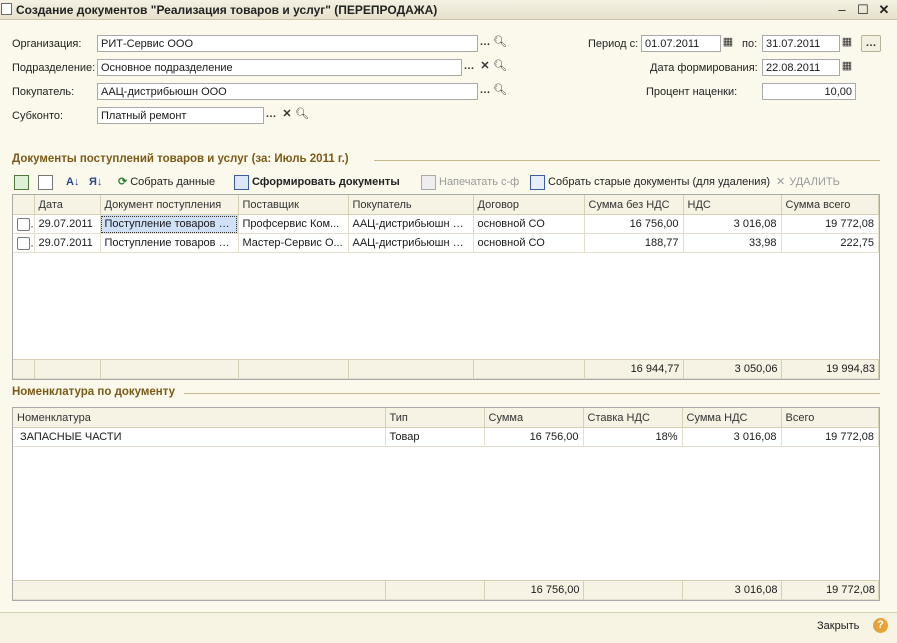 The height and width of the screenshot is (643, 897). I want to click on col-header-item: Номенклатура, so click(199, 418).